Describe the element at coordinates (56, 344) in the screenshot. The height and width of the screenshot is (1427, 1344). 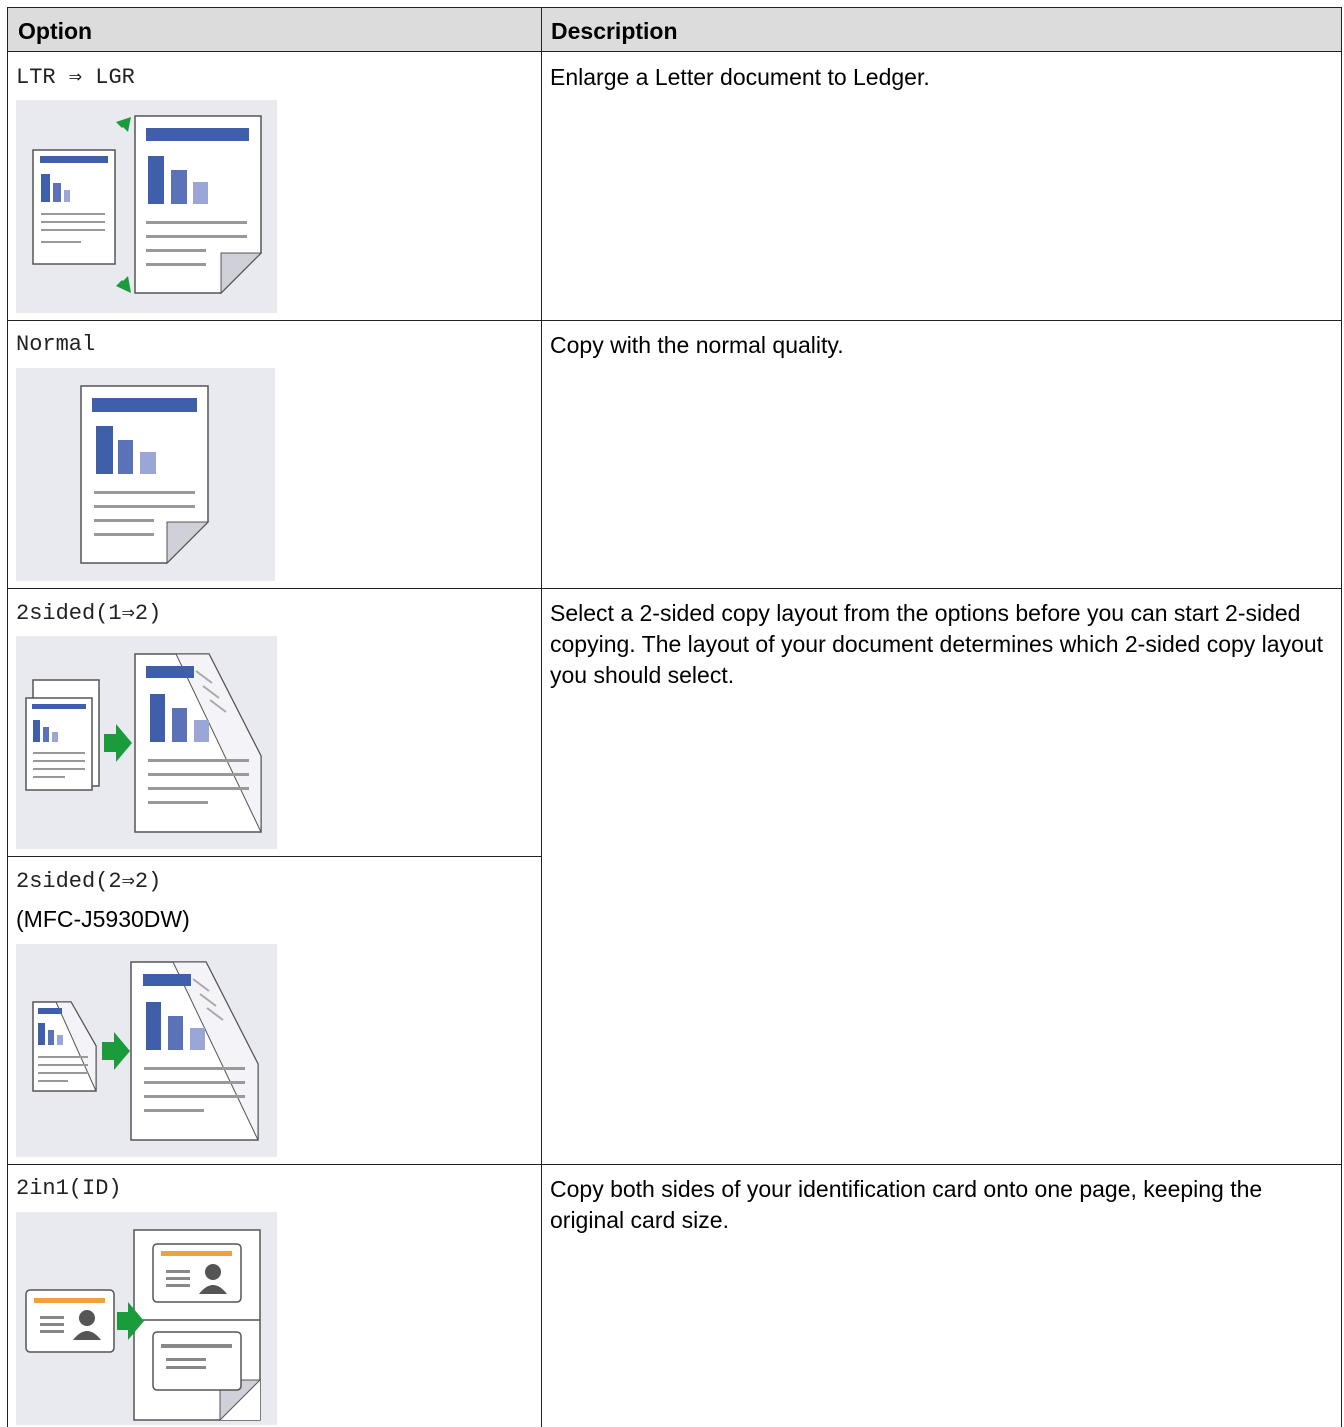
I see `option-normal: Normal` at that location.